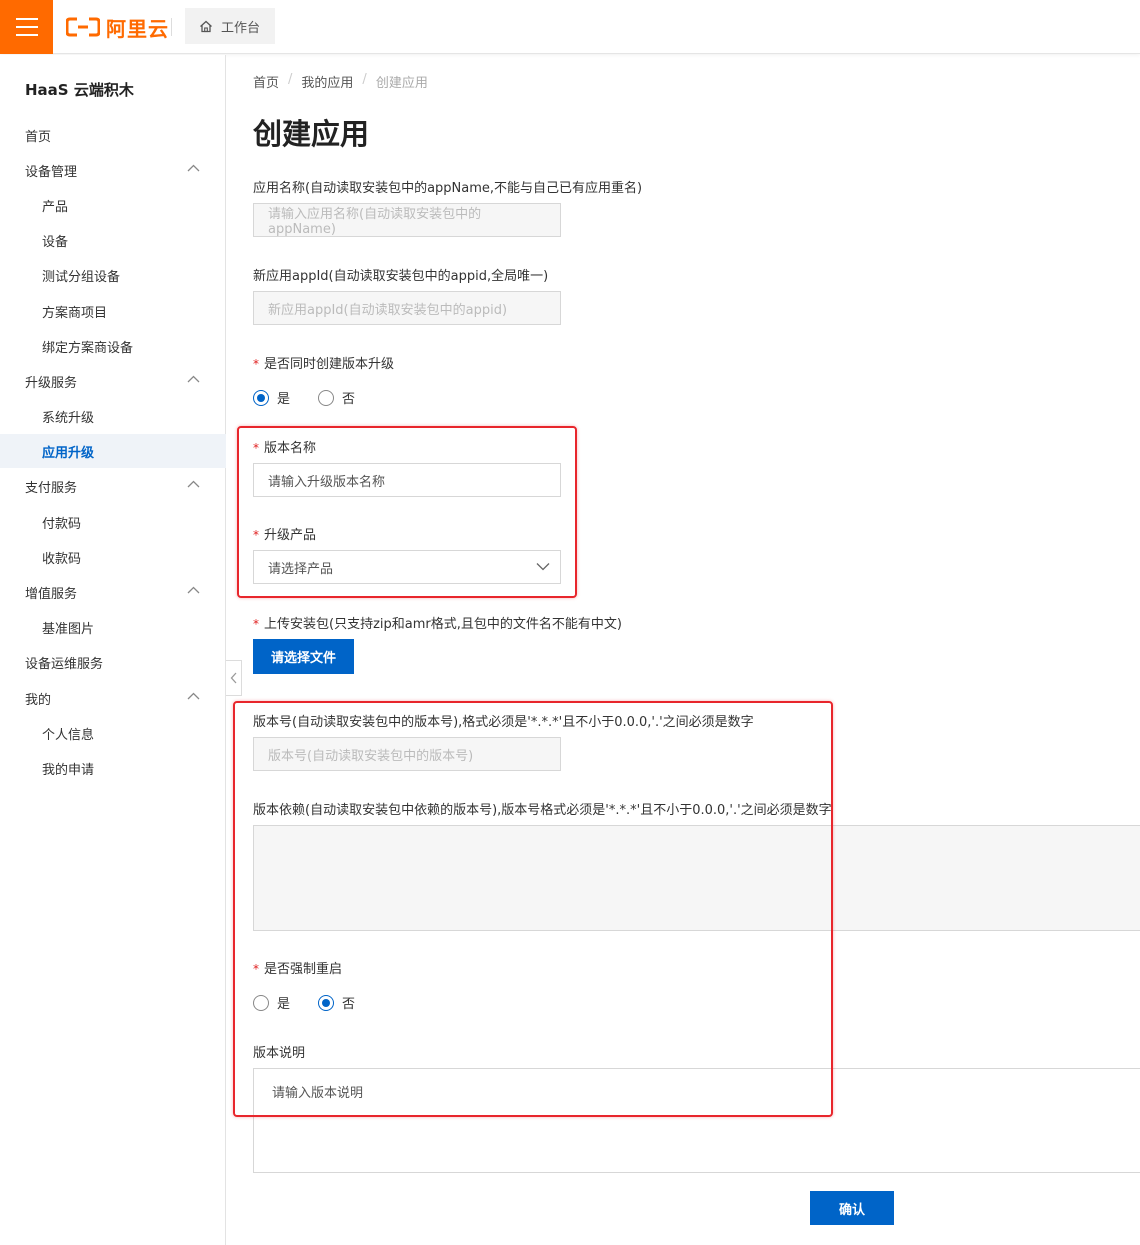 This screenshot has width=1140, height=1245. What do you see at coordinates (327, 81) in the screenshot?
I see `breadcrumb-my-apps: 我的应用` at bounding box center [327, 81].